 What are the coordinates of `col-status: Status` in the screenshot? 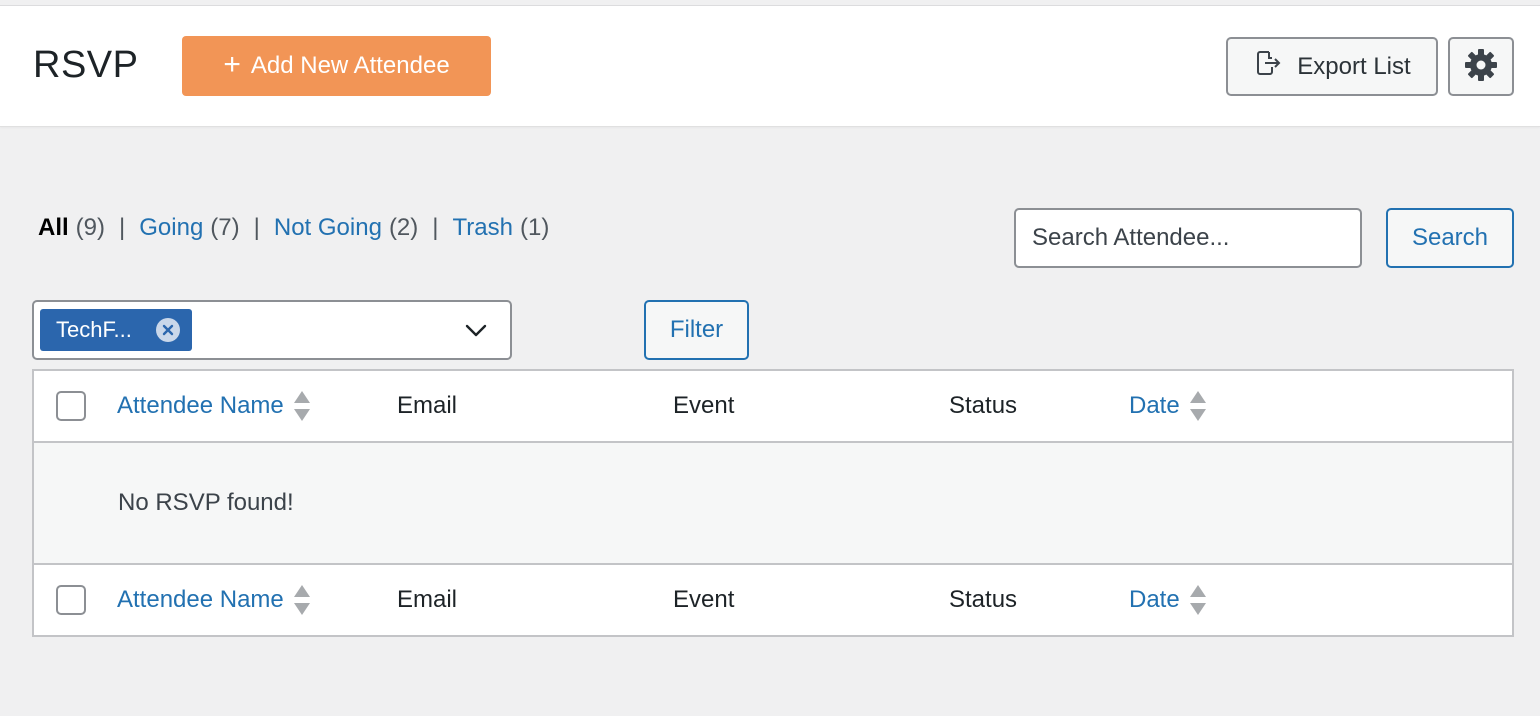 It's located at (983, 405).